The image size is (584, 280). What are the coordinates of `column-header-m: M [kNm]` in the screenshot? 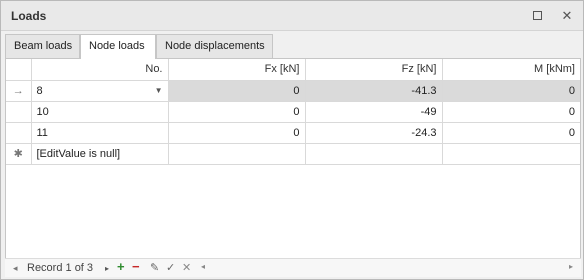 It's located at (510, 70).